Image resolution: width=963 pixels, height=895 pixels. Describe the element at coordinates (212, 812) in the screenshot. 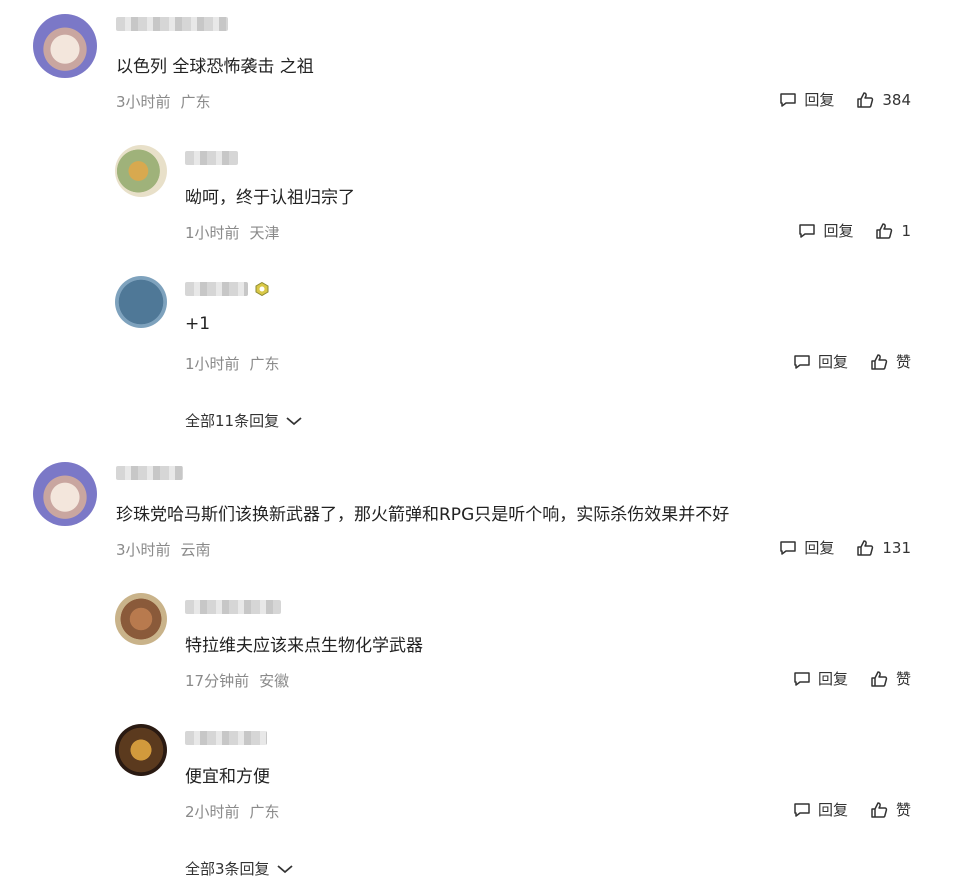

I see `reply-time: 2小时前` at that location.